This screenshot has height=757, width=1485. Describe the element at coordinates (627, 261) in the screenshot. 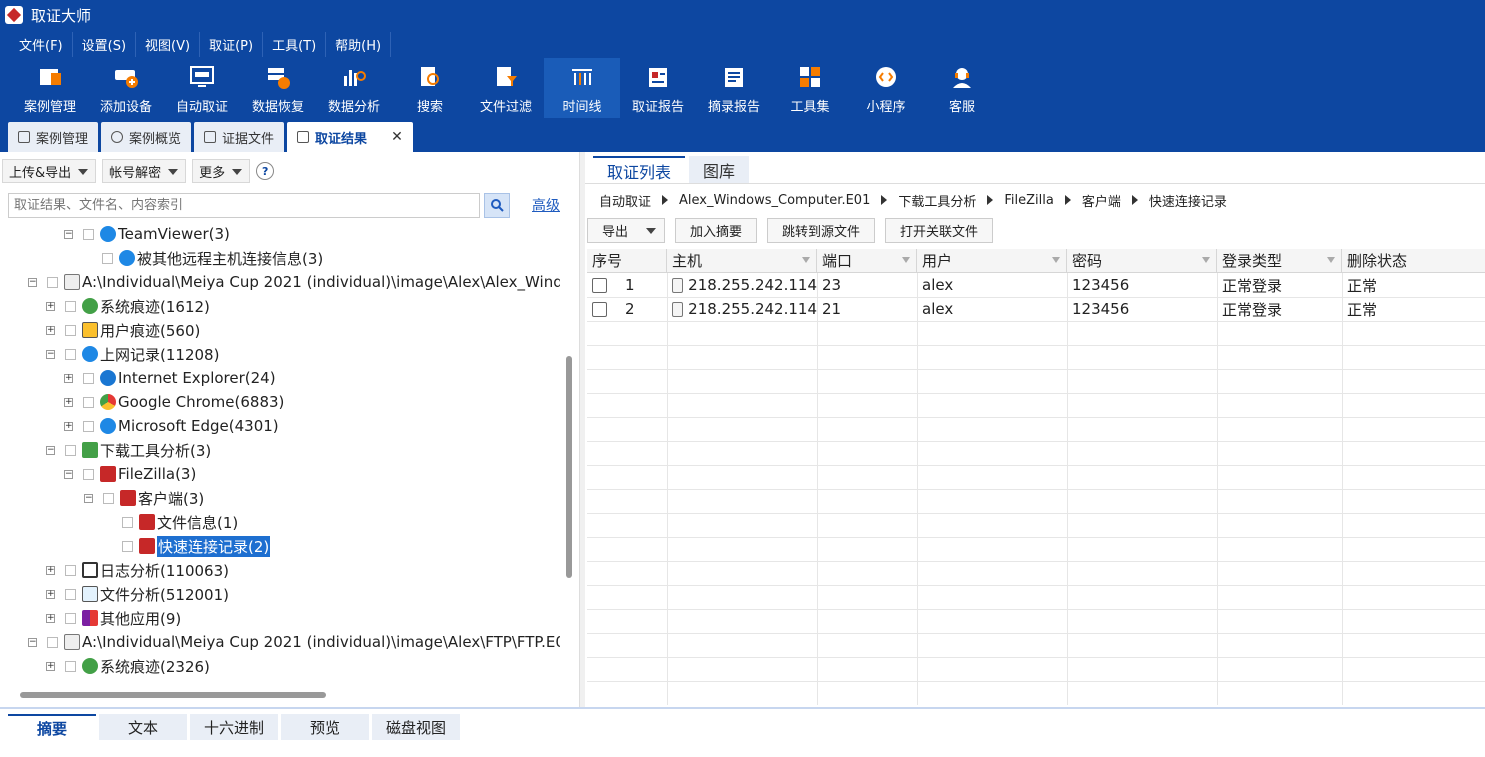

I see `column-header: 序号` at that location.